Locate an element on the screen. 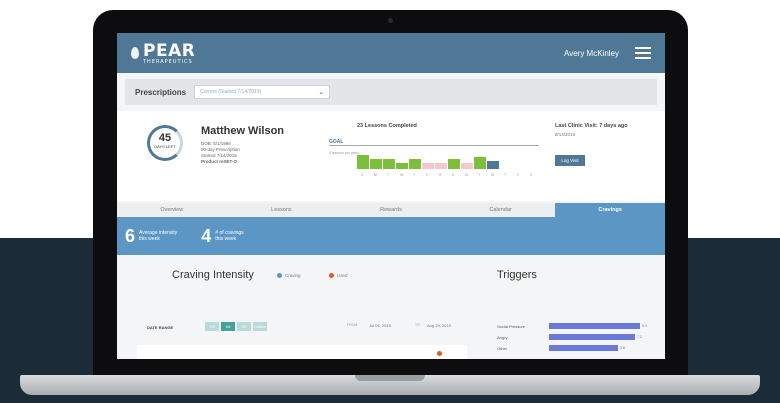 The height and width of the screenshot is (403, 780). trigger-label: Angry is located at coordinates (502, 337).